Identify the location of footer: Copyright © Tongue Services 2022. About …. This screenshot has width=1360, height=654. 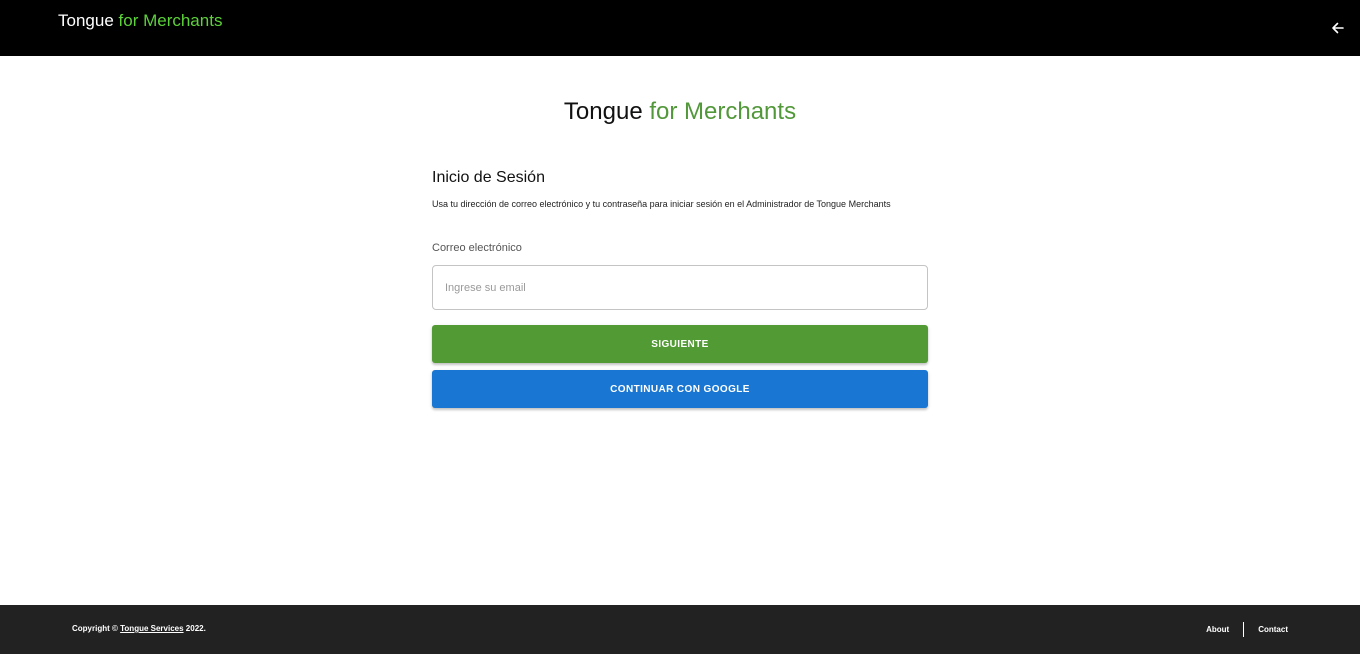
(680, 629).